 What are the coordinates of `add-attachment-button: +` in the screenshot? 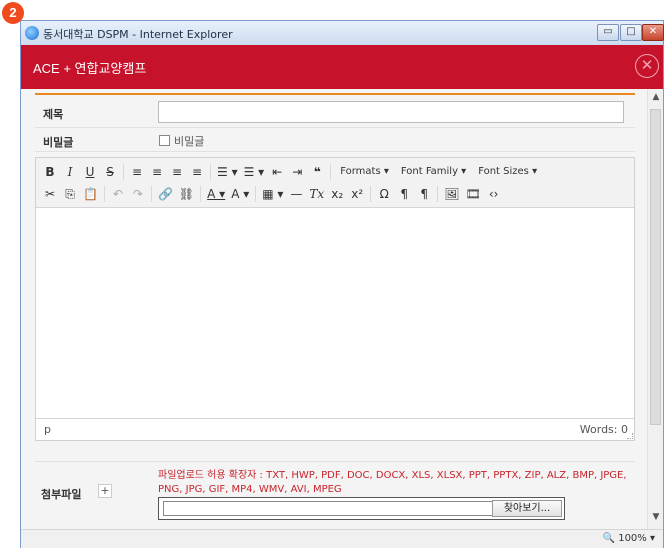 It's located at (105, 491).